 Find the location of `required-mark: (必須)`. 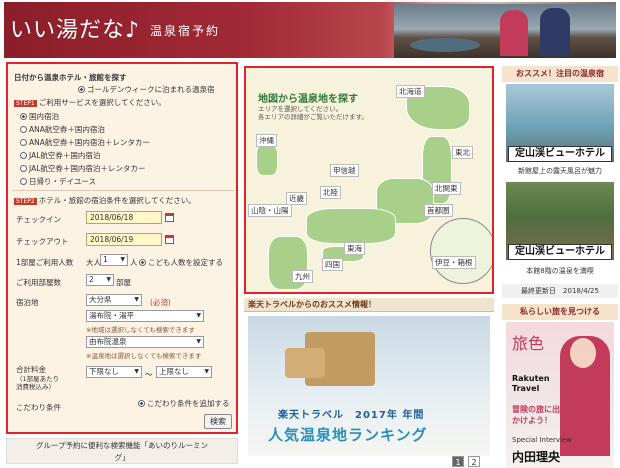

required-mark: (必須) is located at coordinates (160, 302).